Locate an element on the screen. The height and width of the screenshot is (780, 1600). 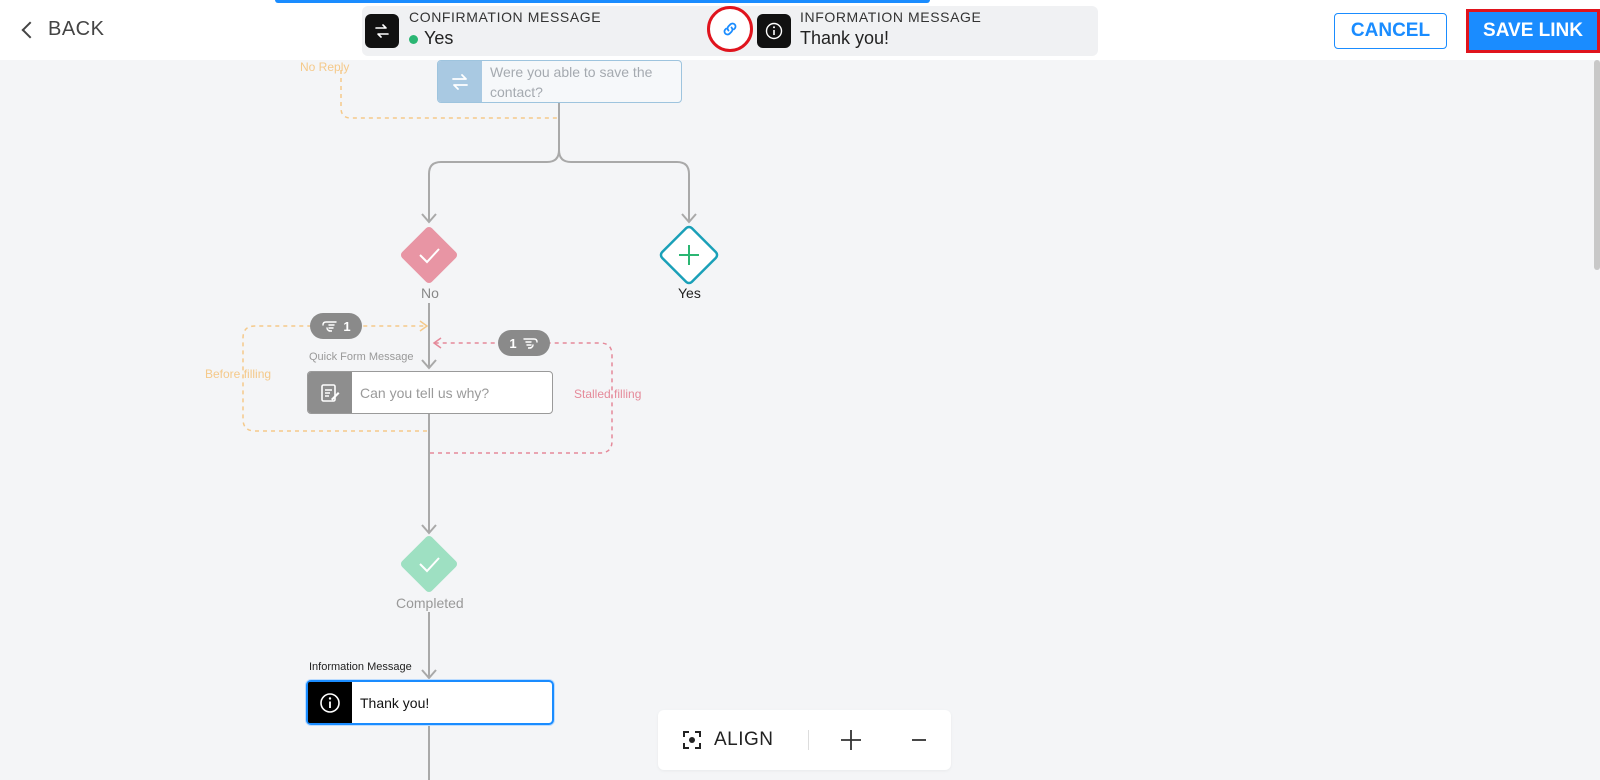
before-filling-pill: 1 is located at coordinates (336, 326).